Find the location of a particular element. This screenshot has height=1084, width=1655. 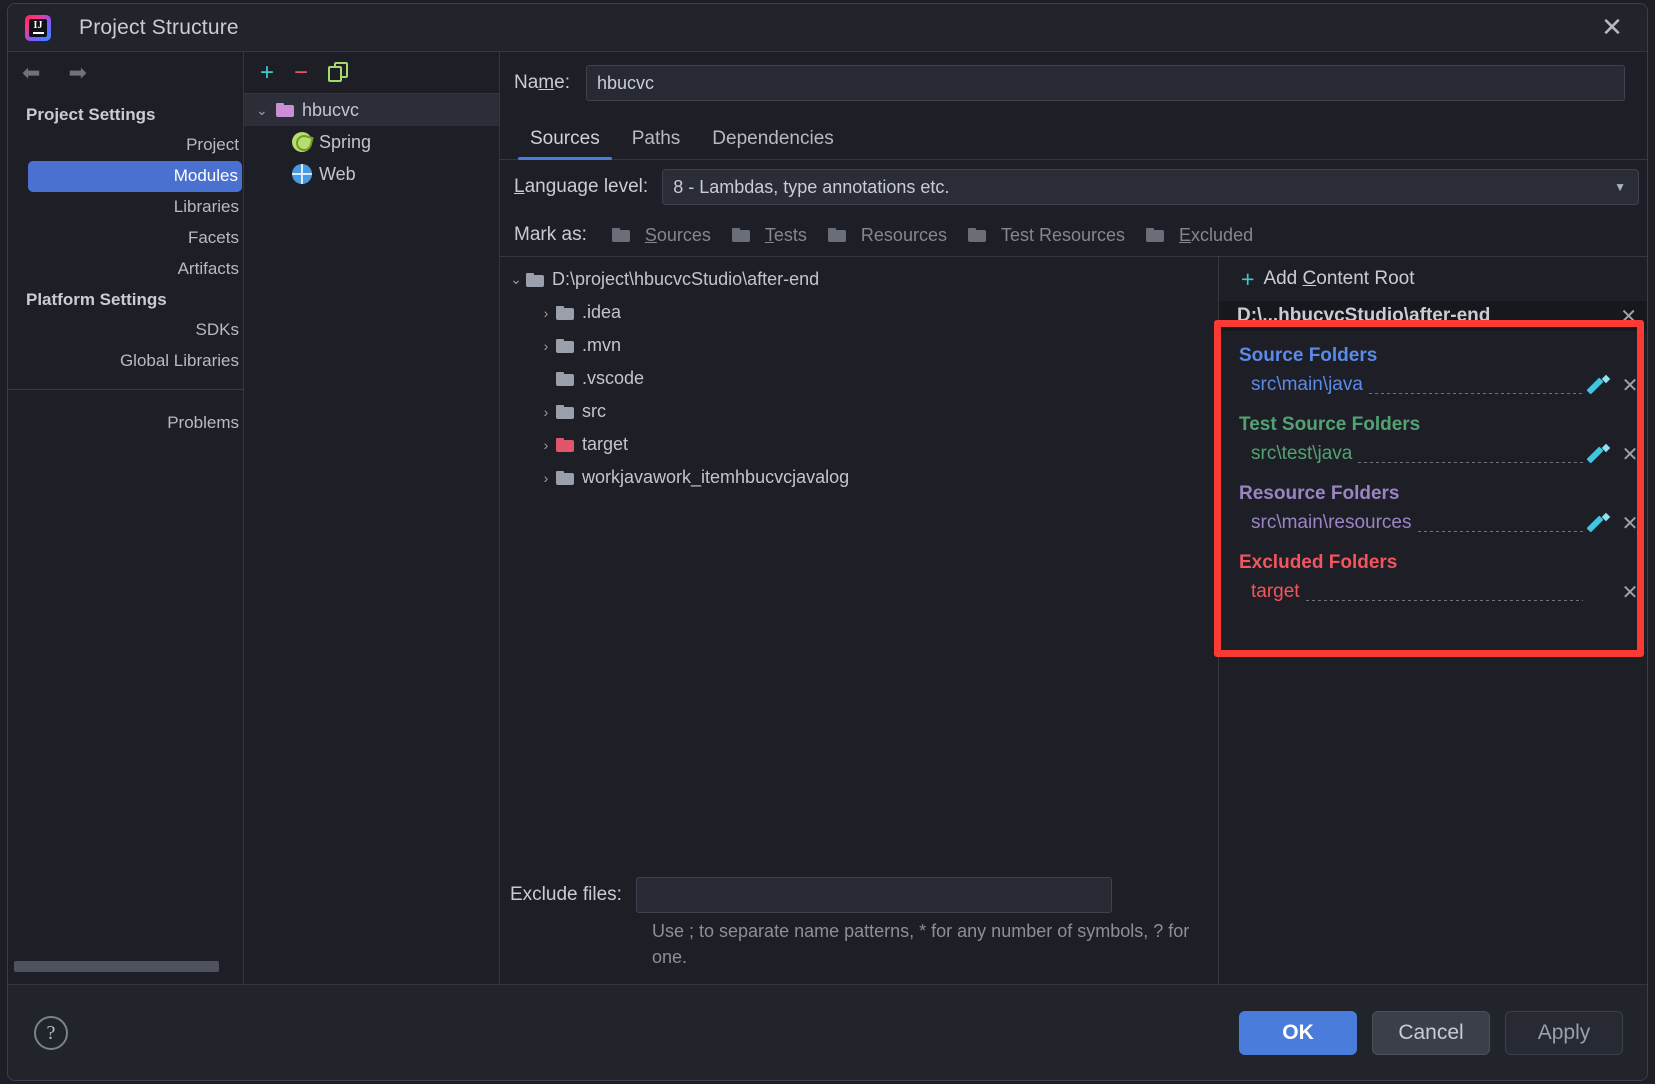

excluded-folder-entry: target ✕ is located at coordinates (1443, 592).